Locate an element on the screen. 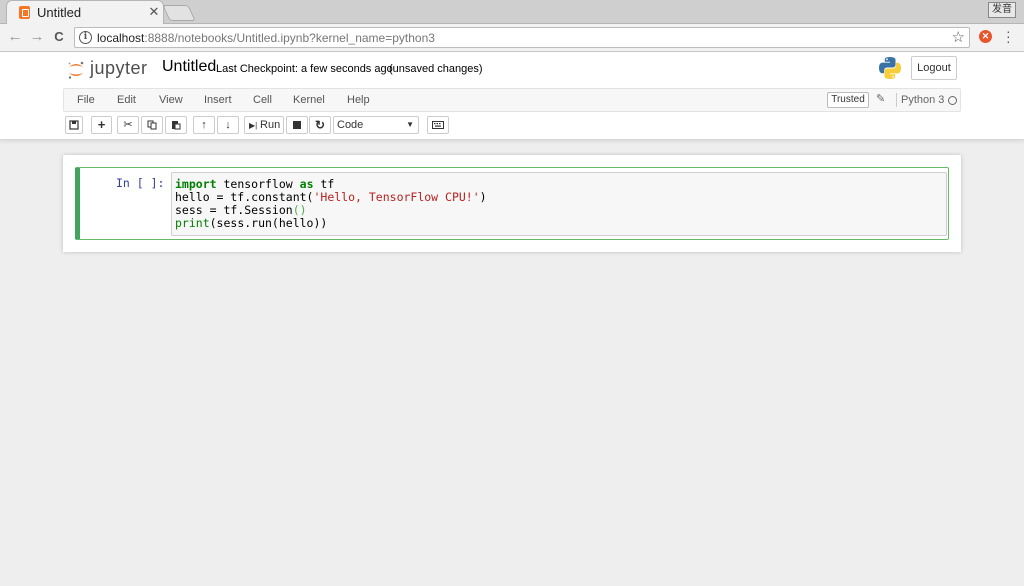 This screenshot has height=586, width=1024. close-tab-icon: ✕ is located at coordinates (154, 12).